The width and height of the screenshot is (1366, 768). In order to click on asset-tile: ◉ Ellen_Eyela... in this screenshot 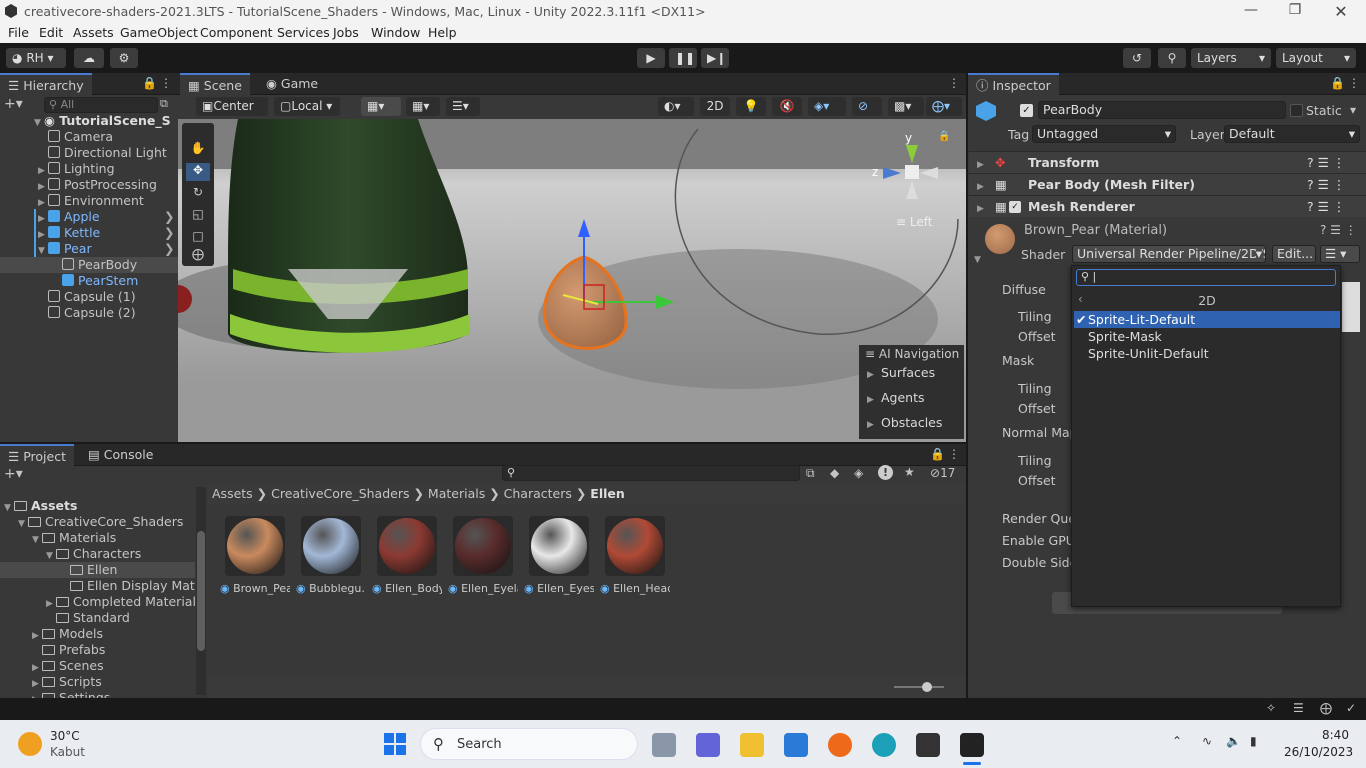, I will do `click(483, 555)`.